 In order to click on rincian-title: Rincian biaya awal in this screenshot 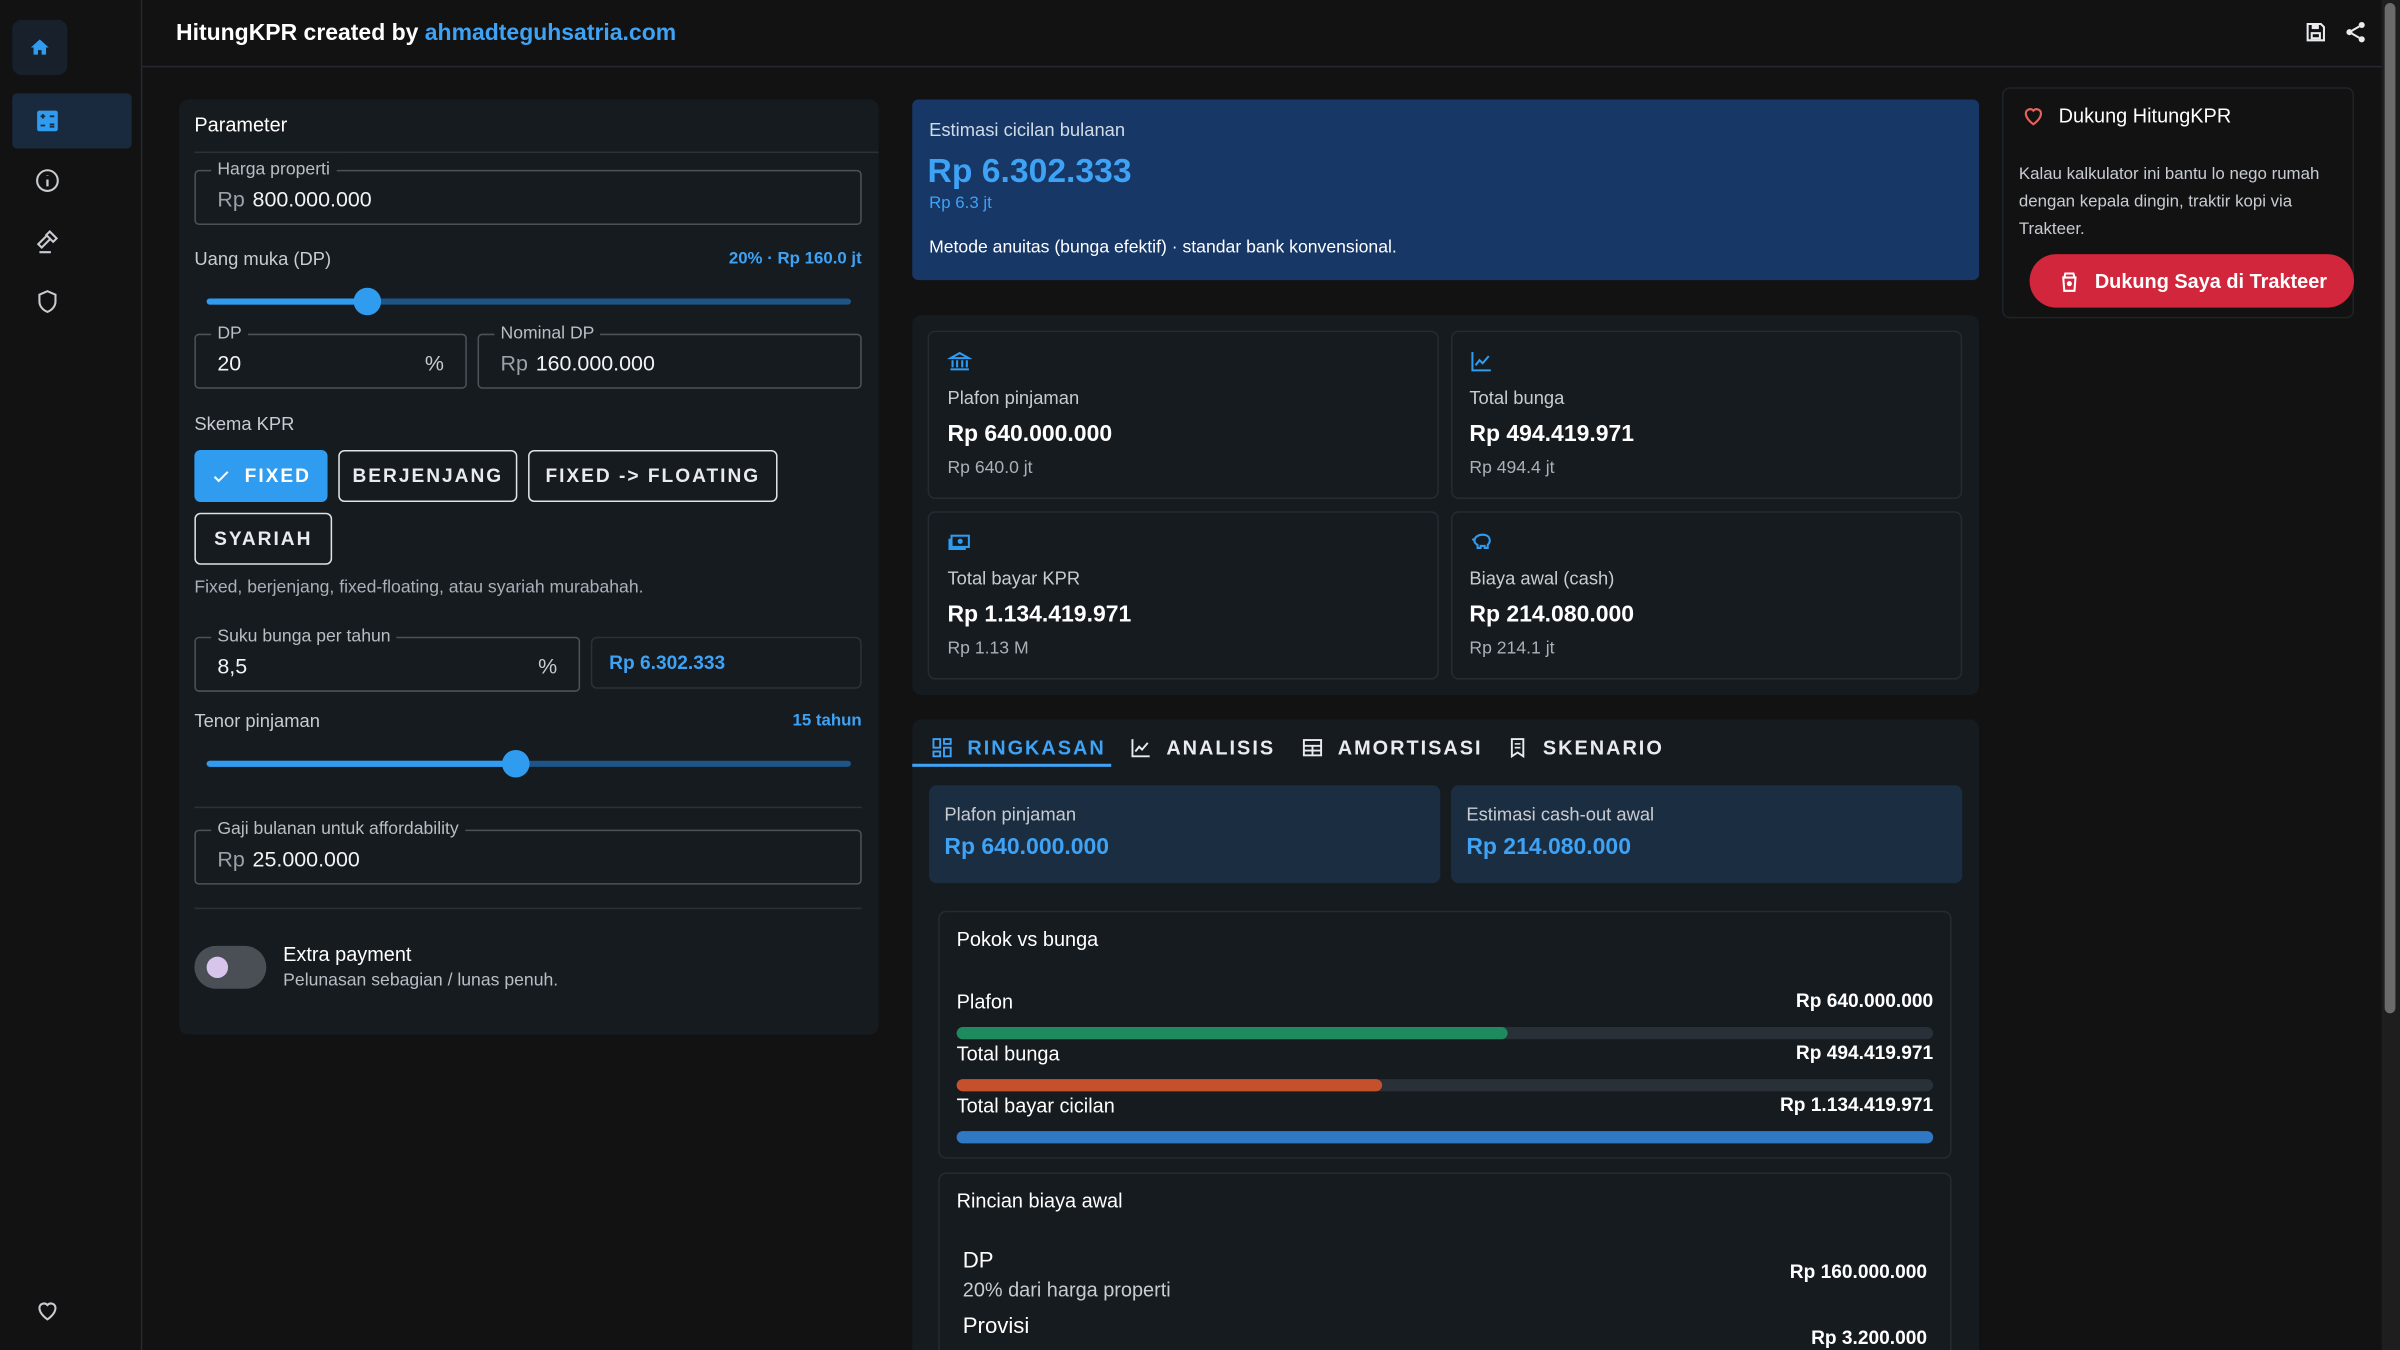, I will do `click(1039, 1201)`.